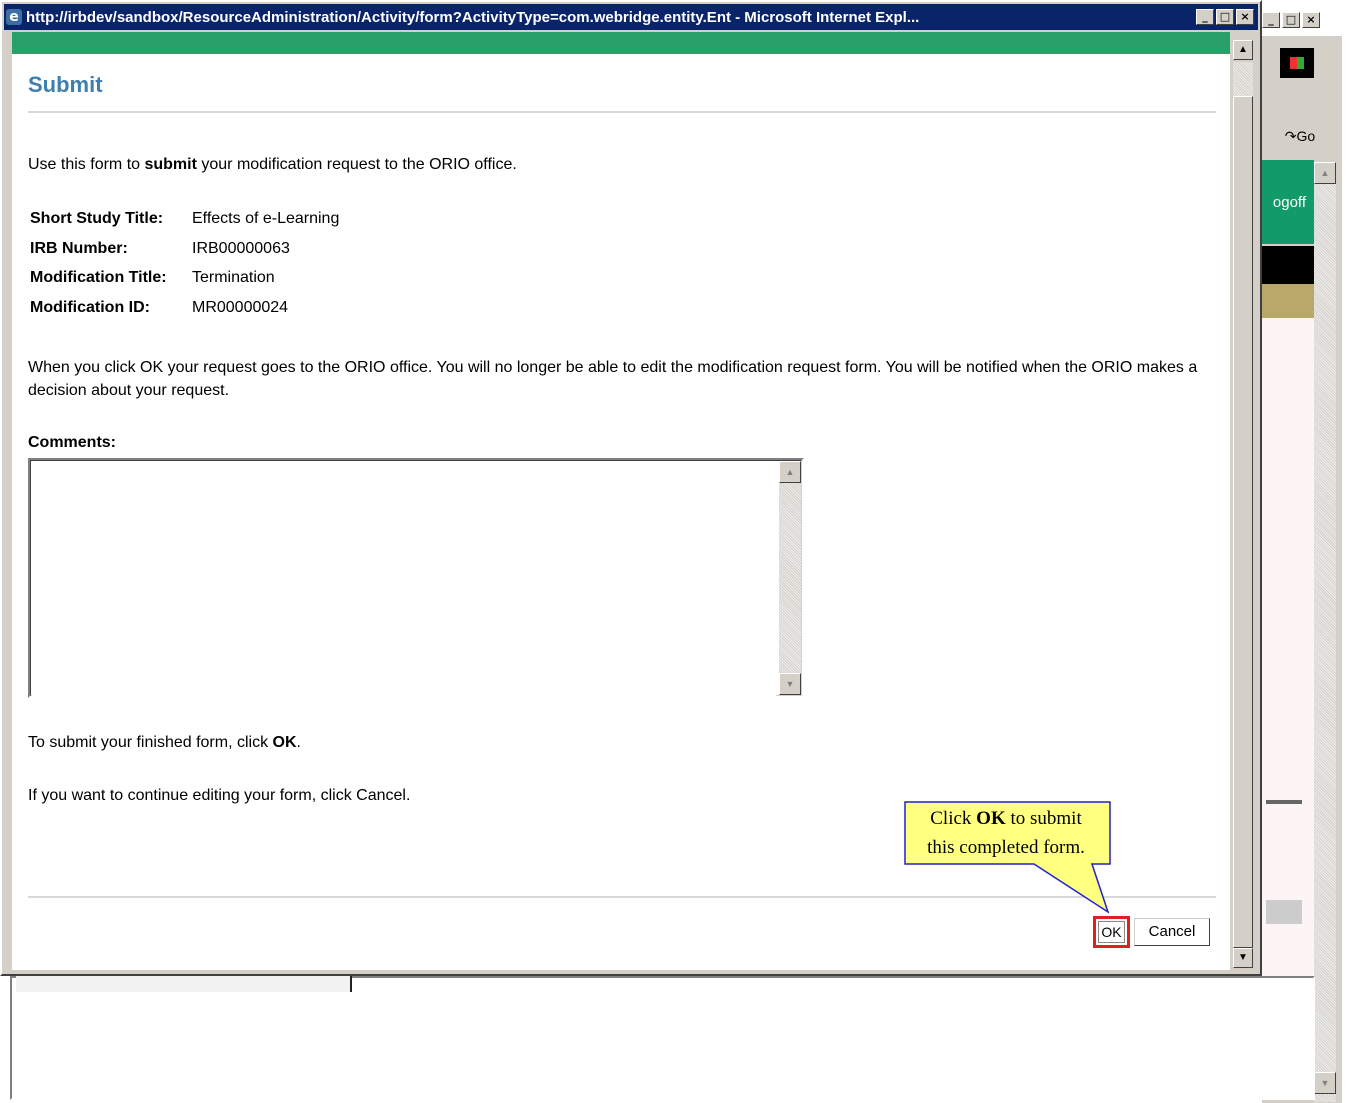 This screenshot has width=1350, height=1103. I want to click on info-label: Modification Title:, so click(98, 277).